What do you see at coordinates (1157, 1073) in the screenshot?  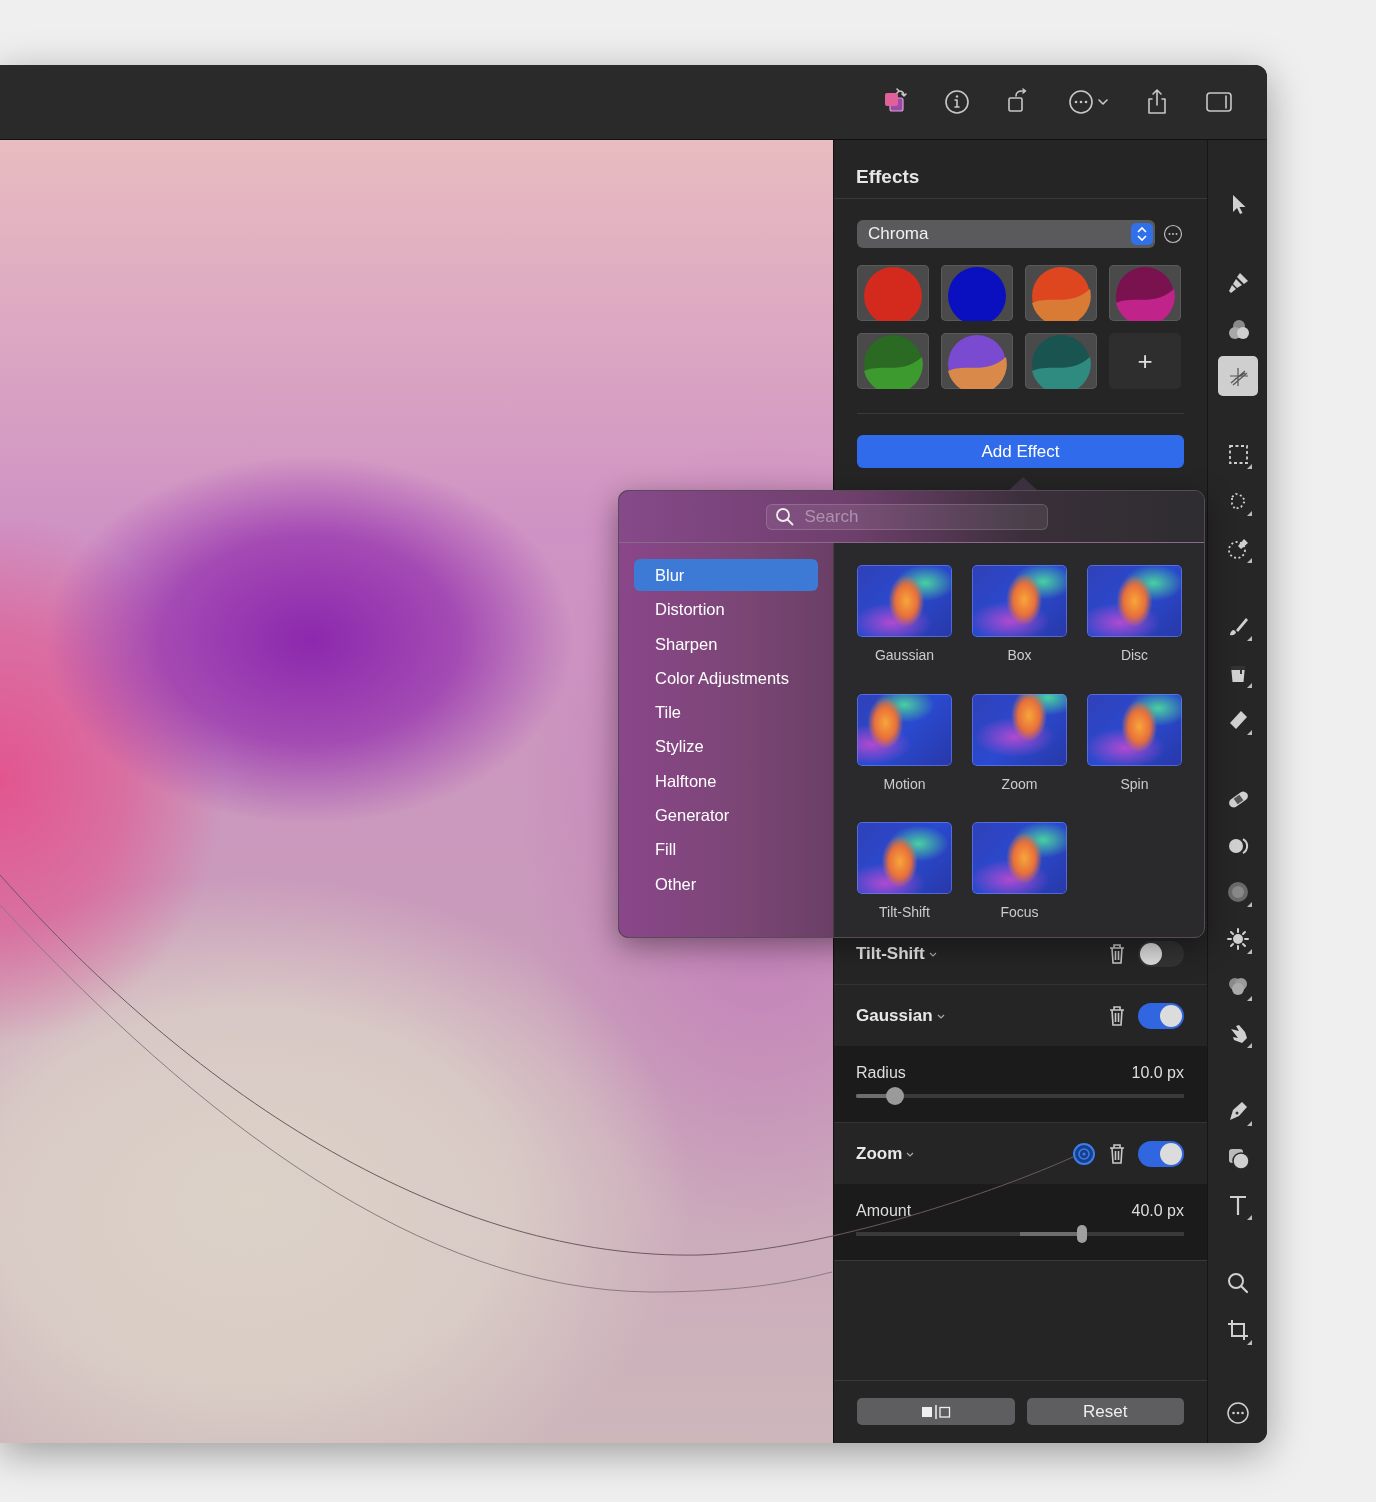 I see `parameter-value: 10.0 px` at bounding box center [1157, 1073].